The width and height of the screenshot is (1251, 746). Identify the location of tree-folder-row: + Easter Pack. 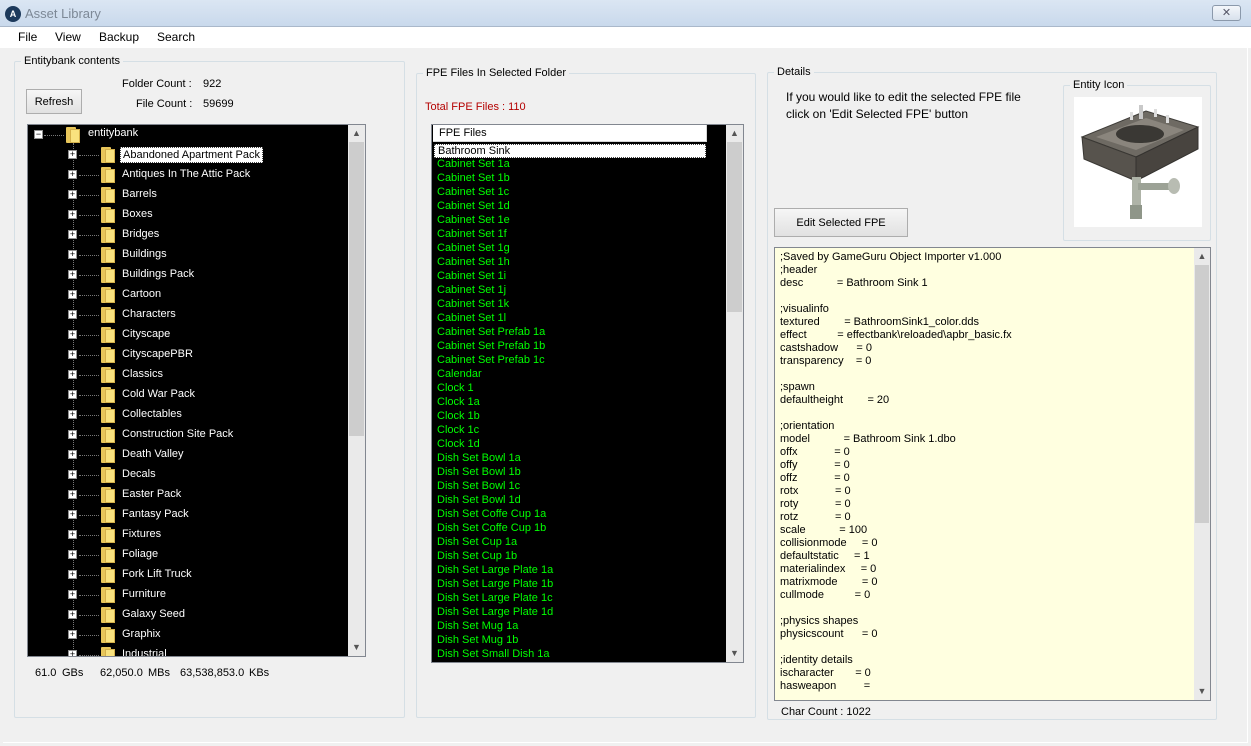
(188, 495).